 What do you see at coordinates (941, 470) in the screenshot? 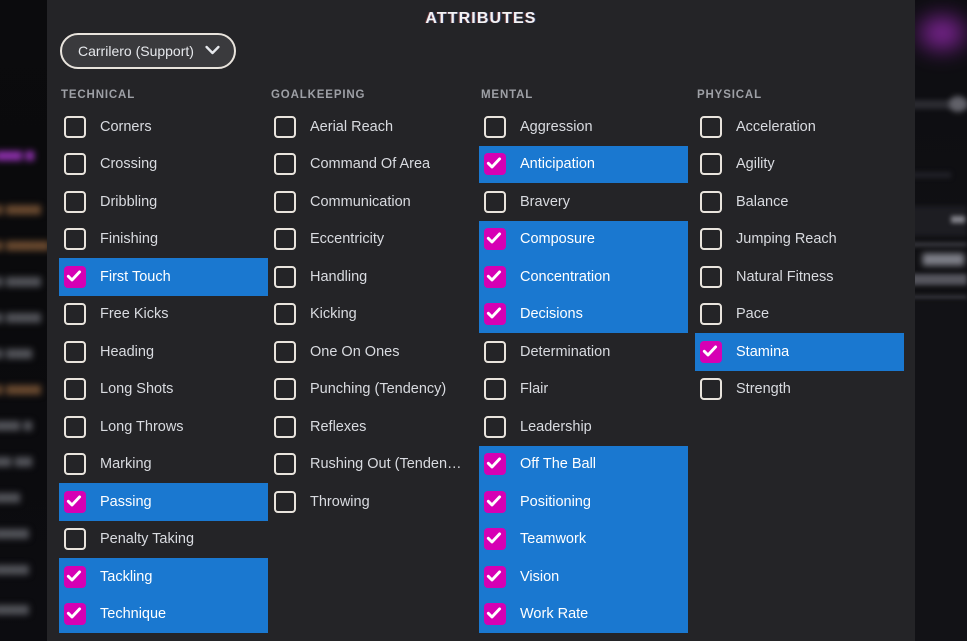
I see `background-ghost-bar` at bounding box center [941, 470].